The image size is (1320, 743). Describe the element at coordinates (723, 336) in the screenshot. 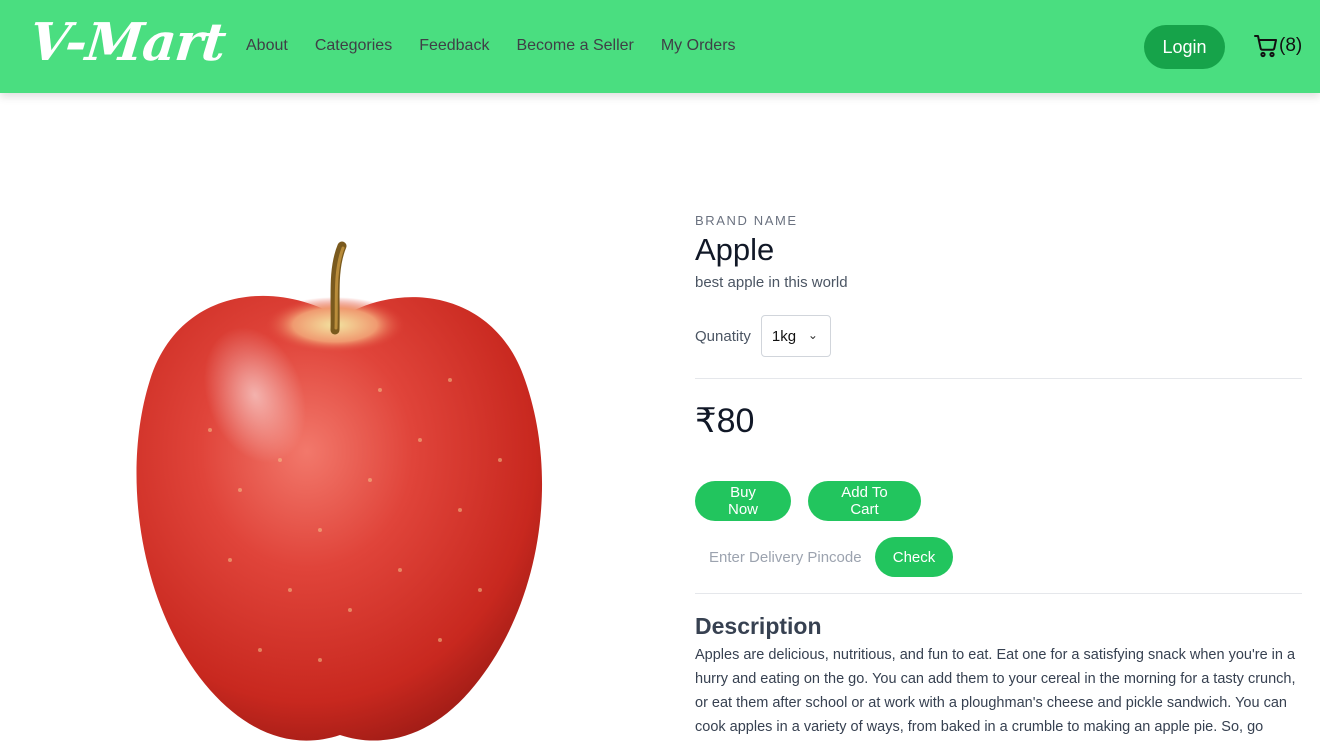

I see `quantity-label: Qunatity` at that location.